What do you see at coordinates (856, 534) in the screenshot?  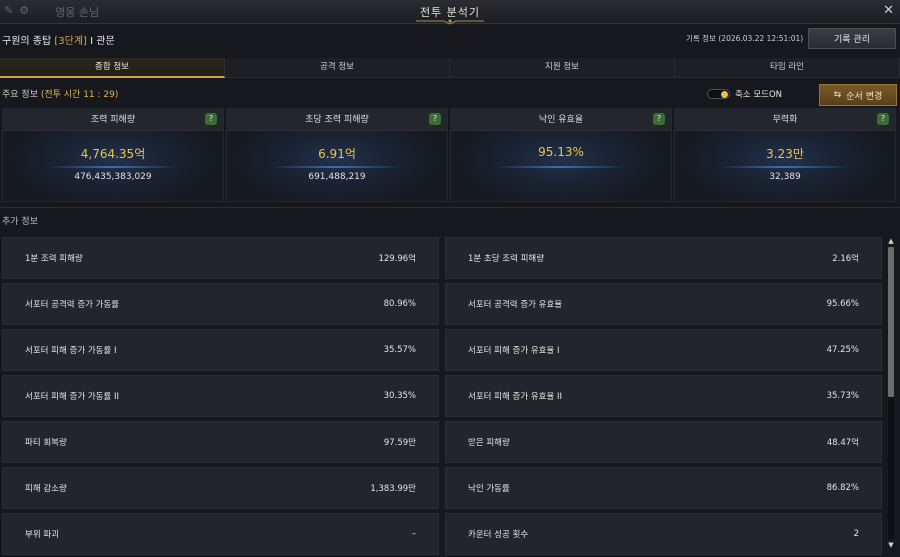 I see `extra-value: 2` at bounding box center [856, 534].